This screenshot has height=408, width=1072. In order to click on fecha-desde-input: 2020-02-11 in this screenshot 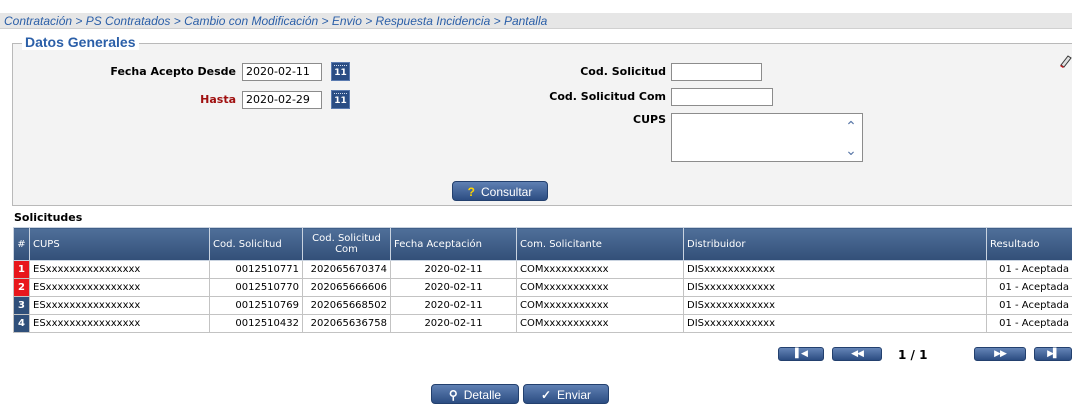, I will do `click(282, 72)`.